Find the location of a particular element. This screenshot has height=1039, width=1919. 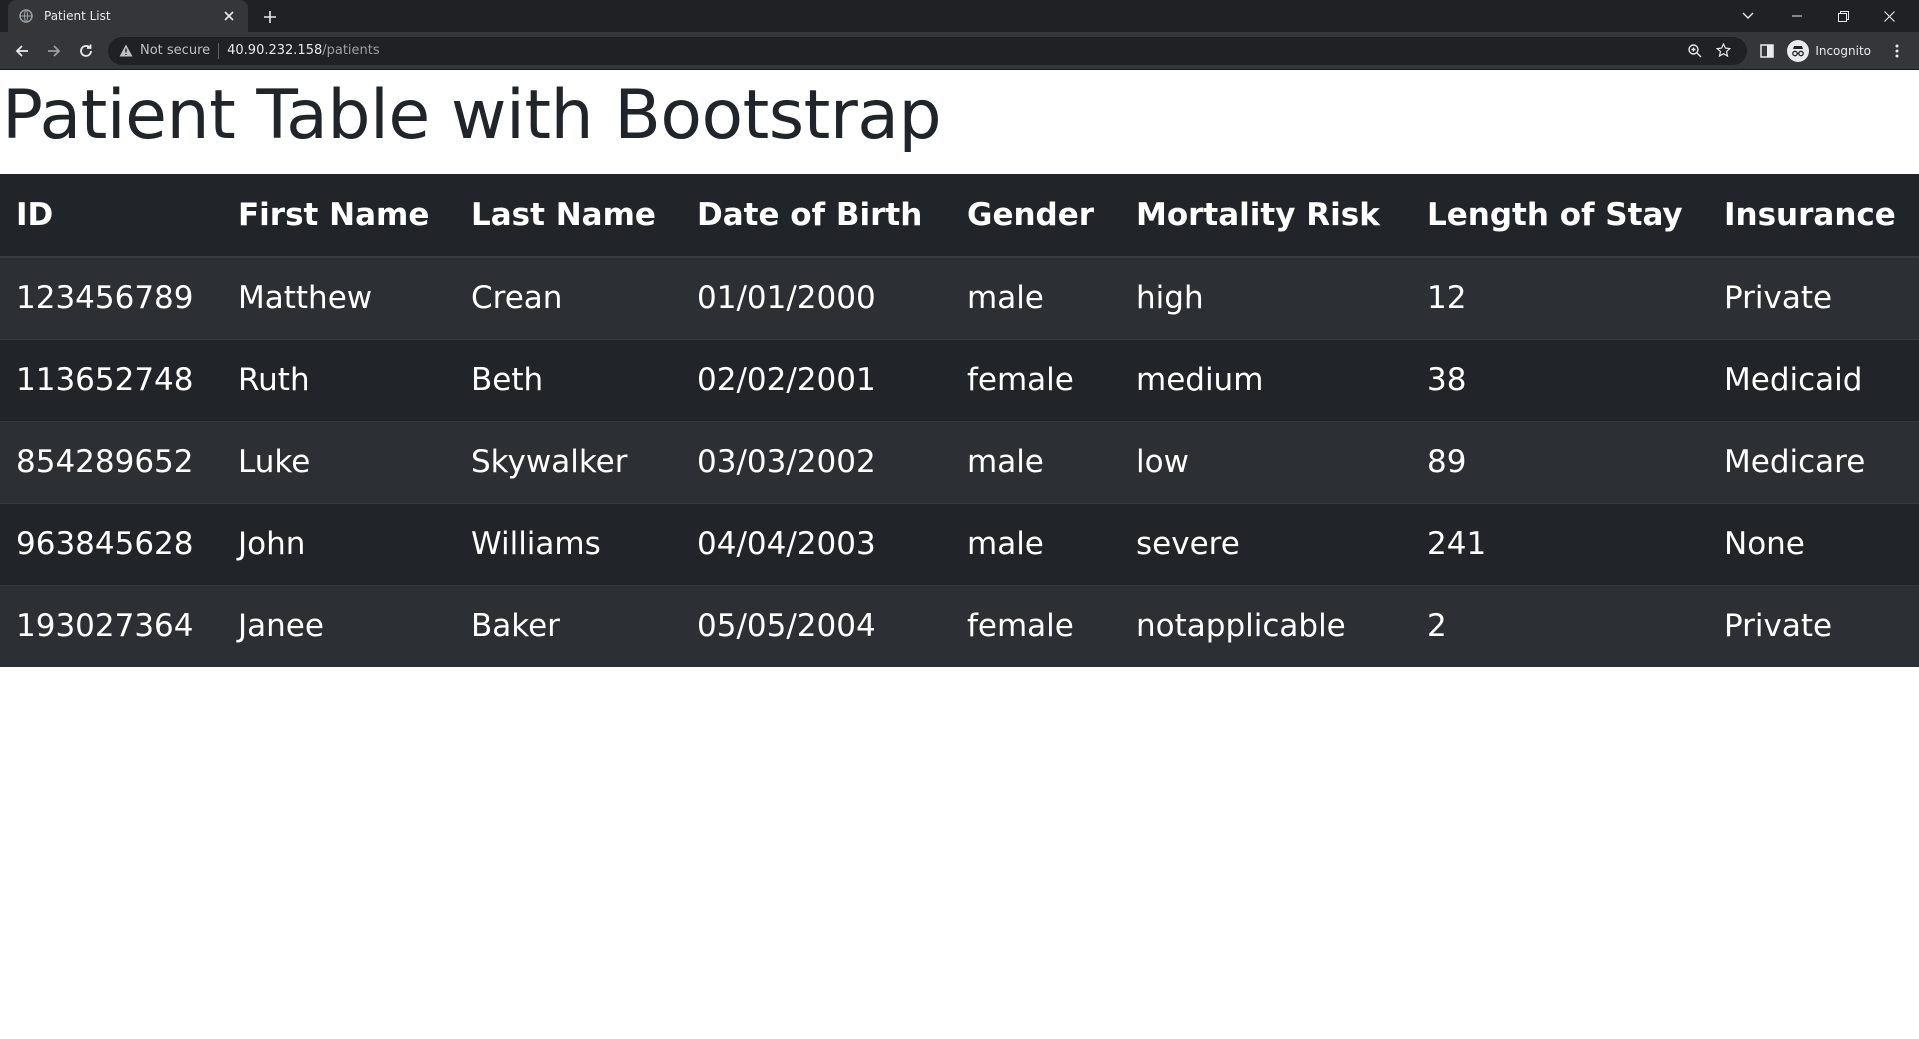

header-date-of-birth: Date of Birth is located at coordinates (816, 216).